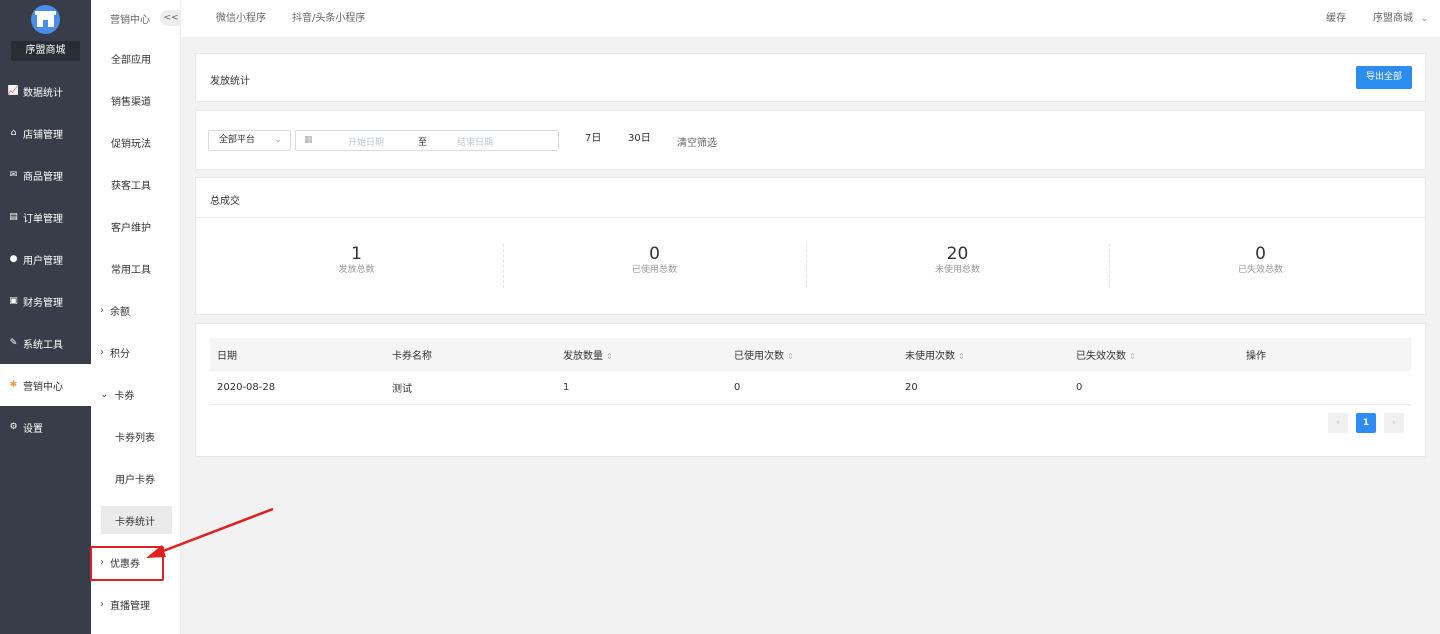  Describe the element at coordinates (297, 388) in the screenshot. I see `cell-date: 2020-08-28` at that location.